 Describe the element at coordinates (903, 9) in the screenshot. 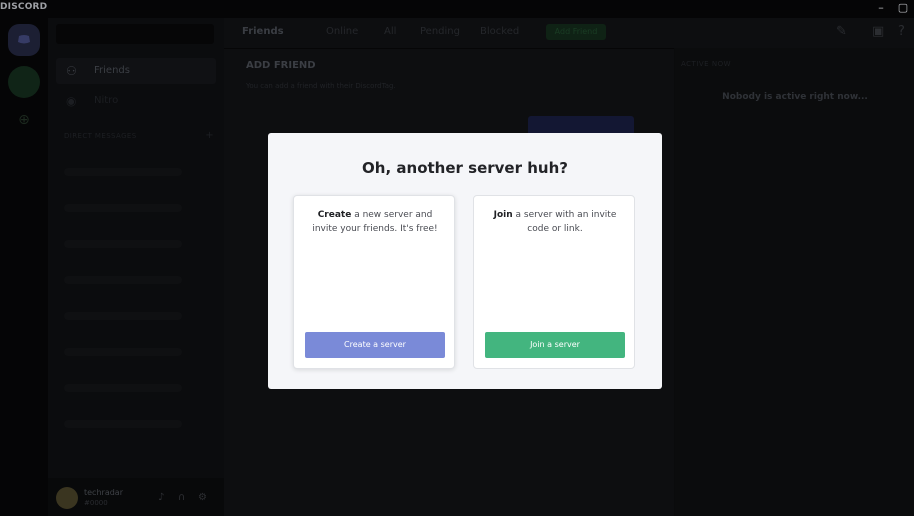

I see `maximize-button: ▢` at that location.